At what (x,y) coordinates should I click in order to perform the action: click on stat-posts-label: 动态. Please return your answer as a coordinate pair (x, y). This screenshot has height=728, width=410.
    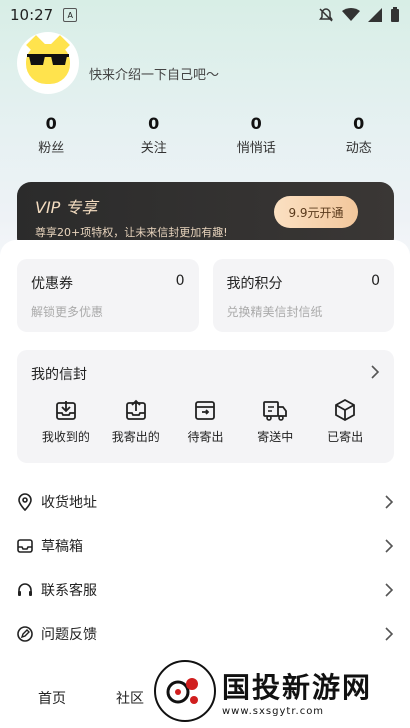
    Looking at the image, I should click on (358, 148).